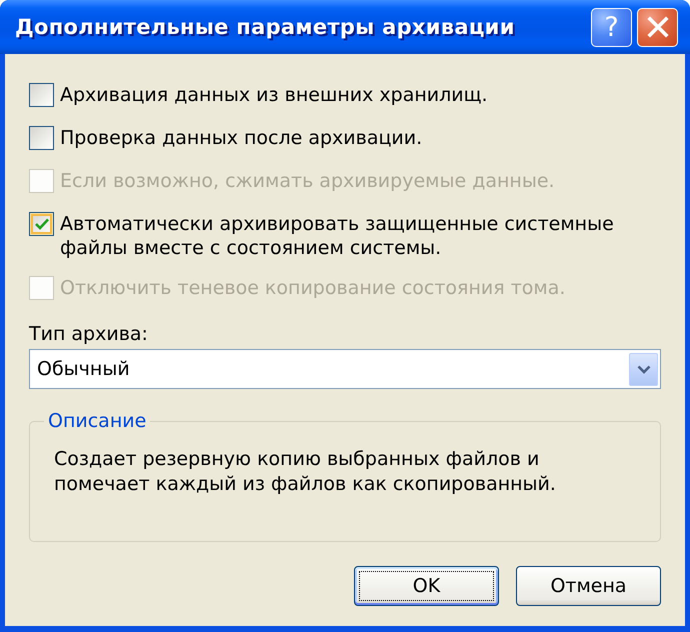  Describe the element at coordinates (305, 472) in the screenshot. I see `description-text: Создает резервную копию выбранных файлов и помечает каждый из файлов как скопированный.` at that location.